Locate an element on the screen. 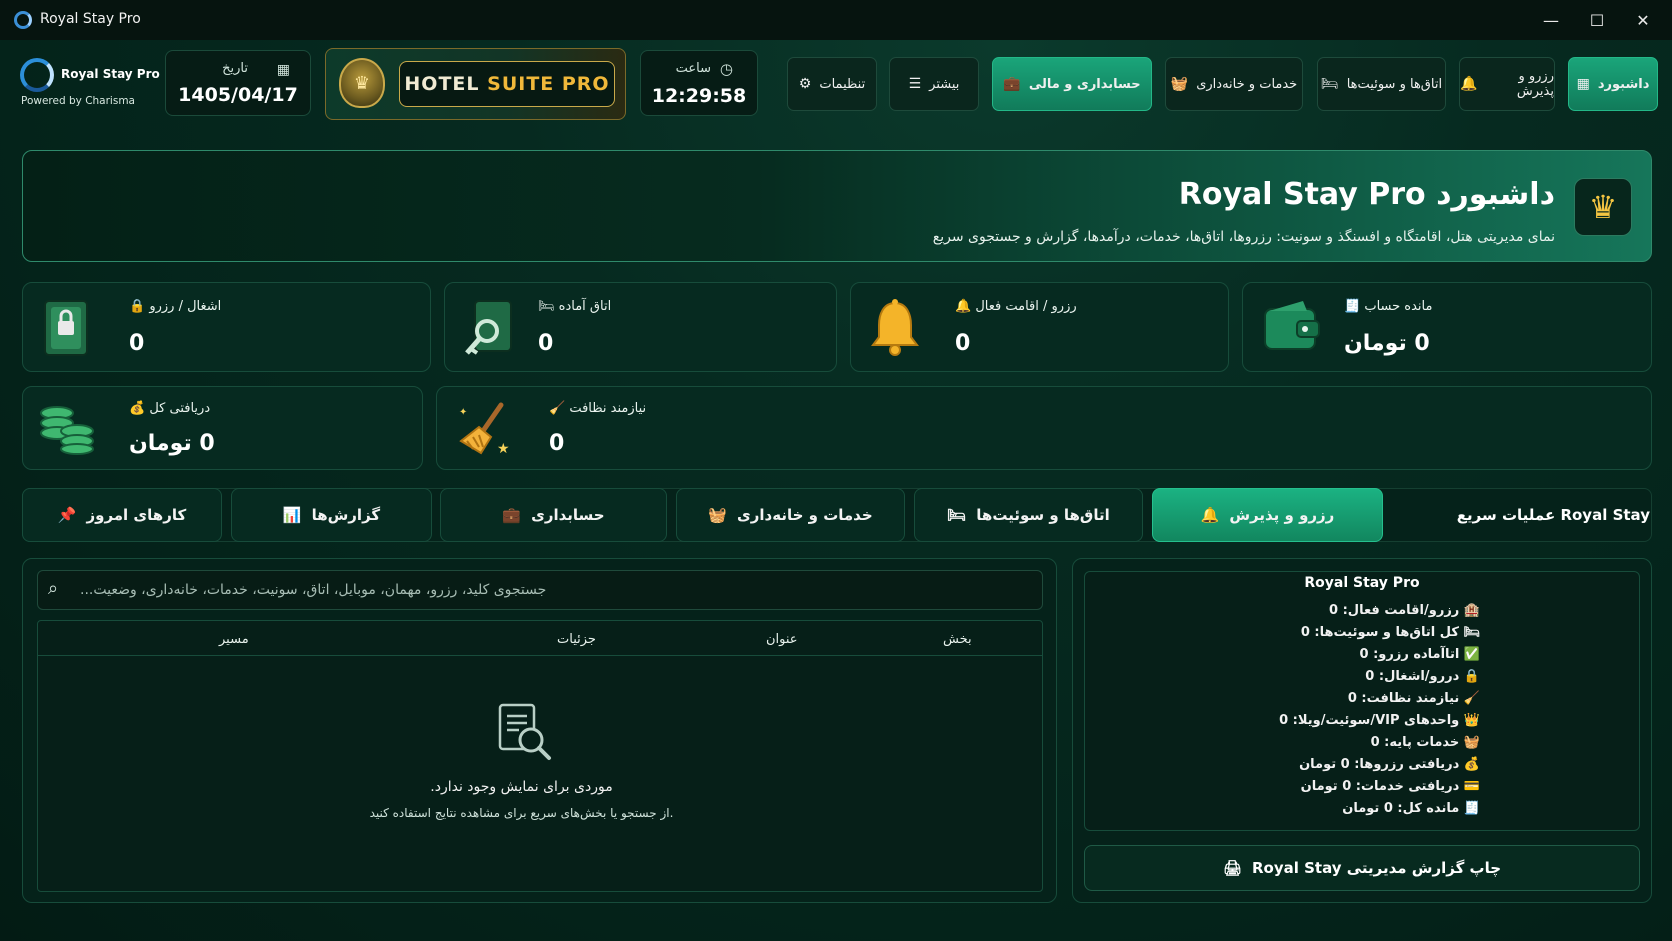 The image size is (1672, 941). summary-row-icon: 💰 is located at coordinates (1471, 764).